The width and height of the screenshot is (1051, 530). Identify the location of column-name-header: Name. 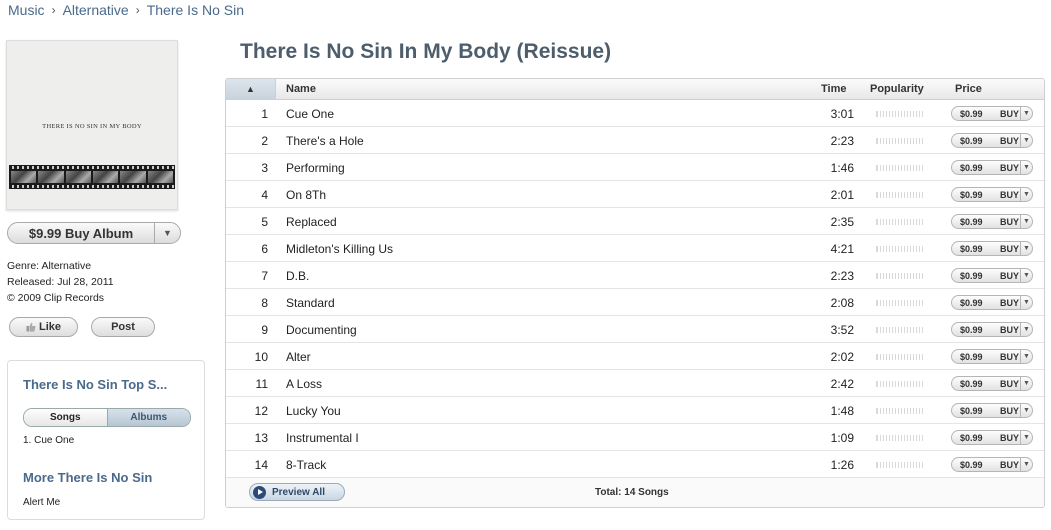
(301, 89).